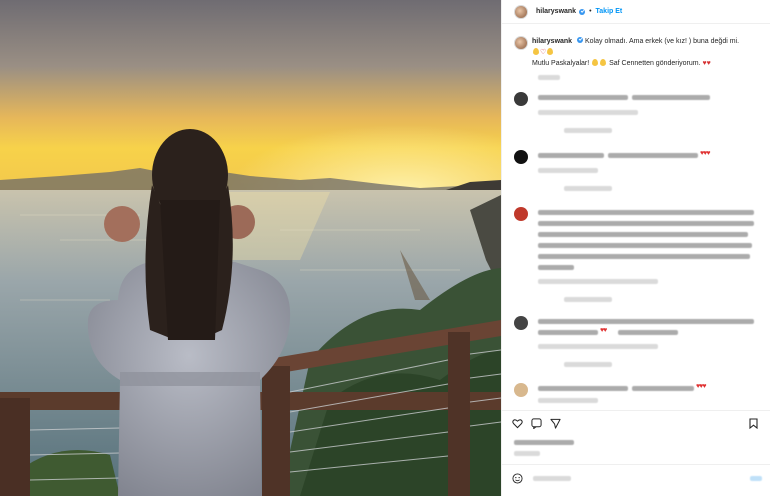  What do you see at coordinates (552, 478) in the screenshot?
I see `add-comment-input` at bounding box center [552, 478].